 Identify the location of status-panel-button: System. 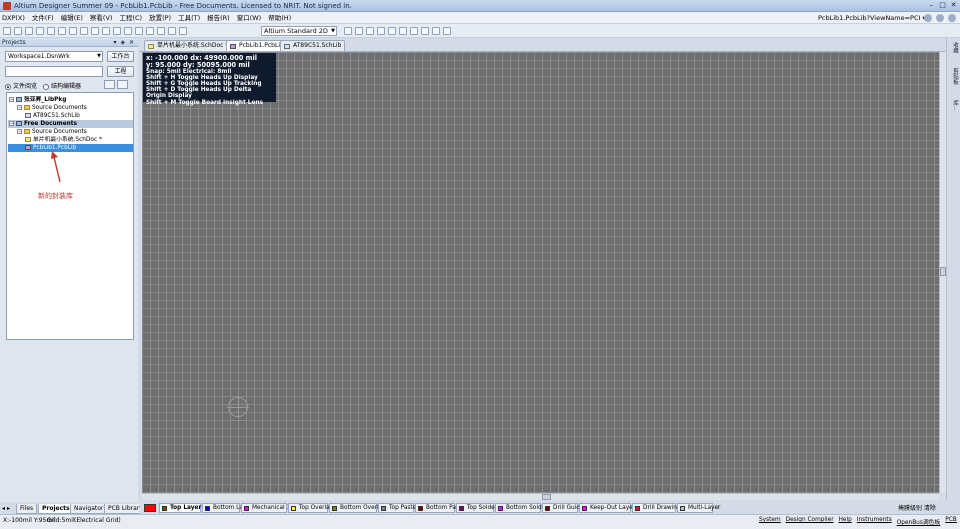
(770, 521).